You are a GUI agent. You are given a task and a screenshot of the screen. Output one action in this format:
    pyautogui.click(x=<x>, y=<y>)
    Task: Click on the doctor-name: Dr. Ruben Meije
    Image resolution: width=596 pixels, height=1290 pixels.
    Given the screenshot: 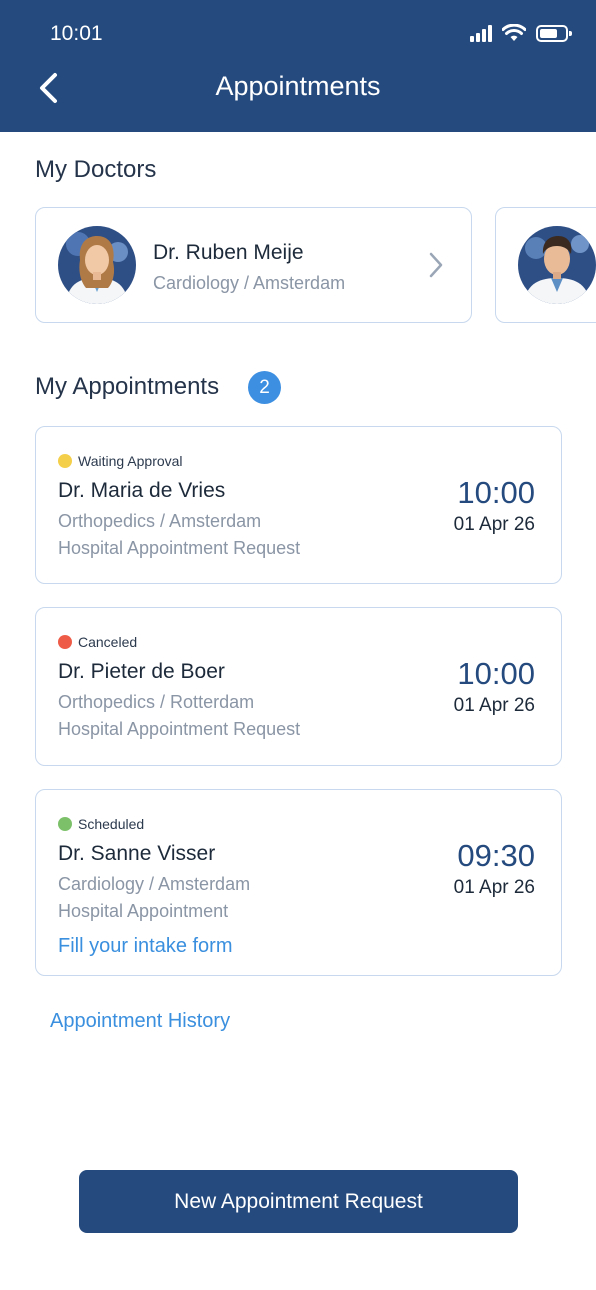 What is the action you would take?
    pyautogui.click(x=228, y=252)
    